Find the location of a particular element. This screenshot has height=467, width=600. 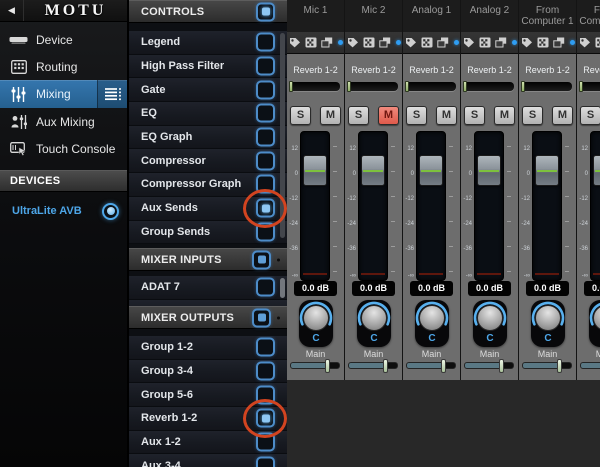

control-list-item: Aux 3-4 is located at coordinates (208, 460).